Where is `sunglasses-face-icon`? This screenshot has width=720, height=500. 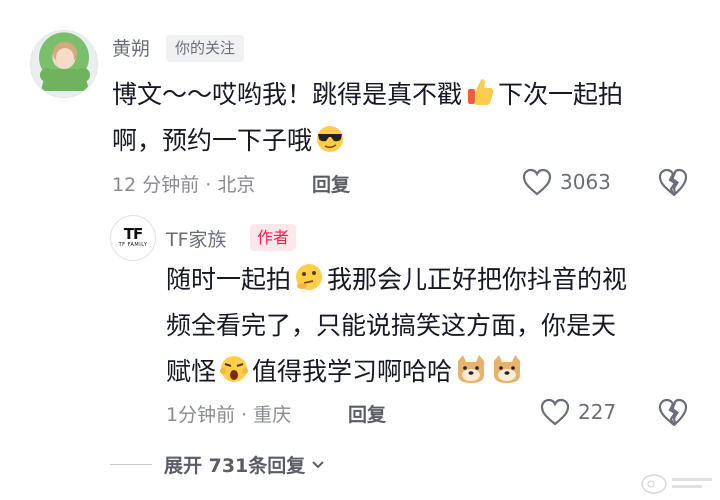 sunglasses-face-icon is located at coordinates (330, 138).